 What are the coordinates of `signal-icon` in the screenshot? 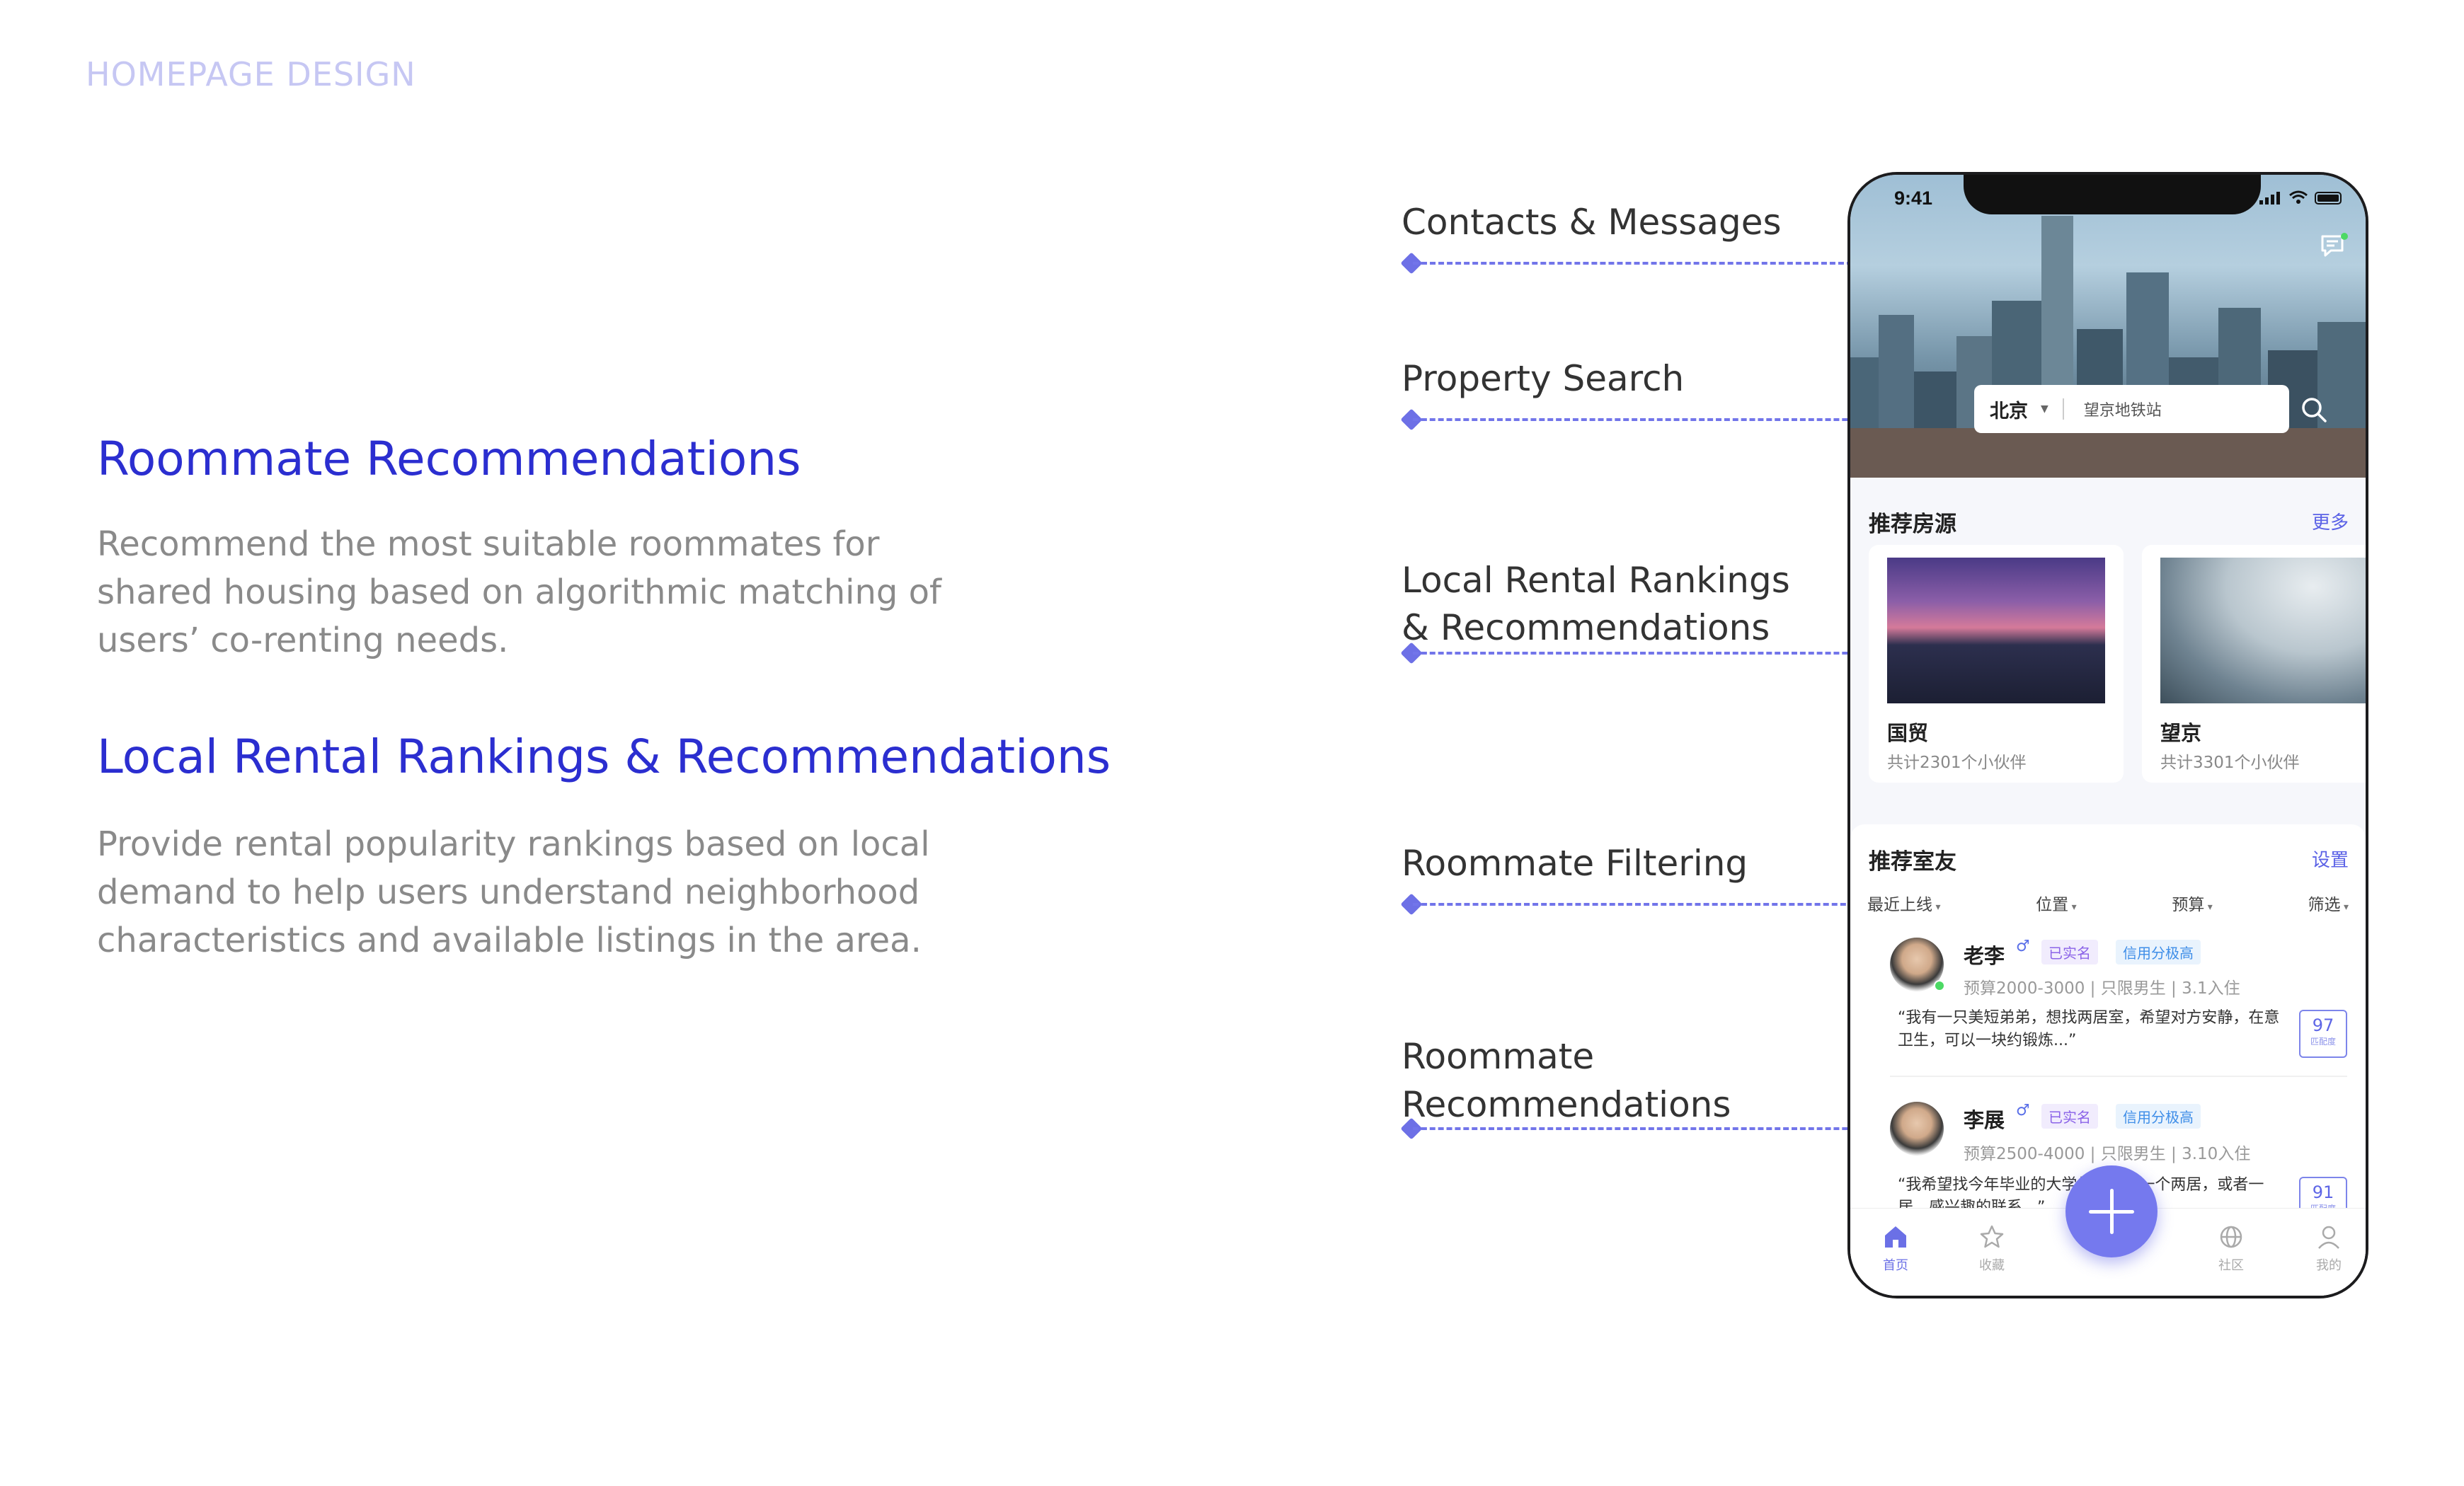 It's located at (2270, 198).